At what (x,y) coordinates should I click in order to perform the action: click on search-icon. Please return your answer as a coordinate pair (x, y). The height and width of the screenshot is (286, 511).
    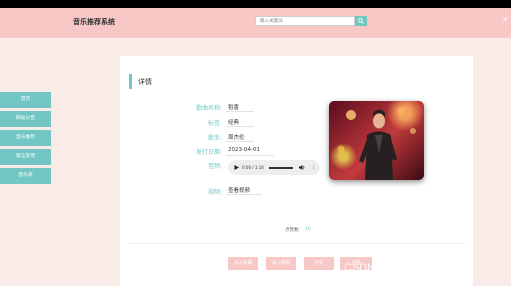
    Looking at the image, I should click on (361, 21).